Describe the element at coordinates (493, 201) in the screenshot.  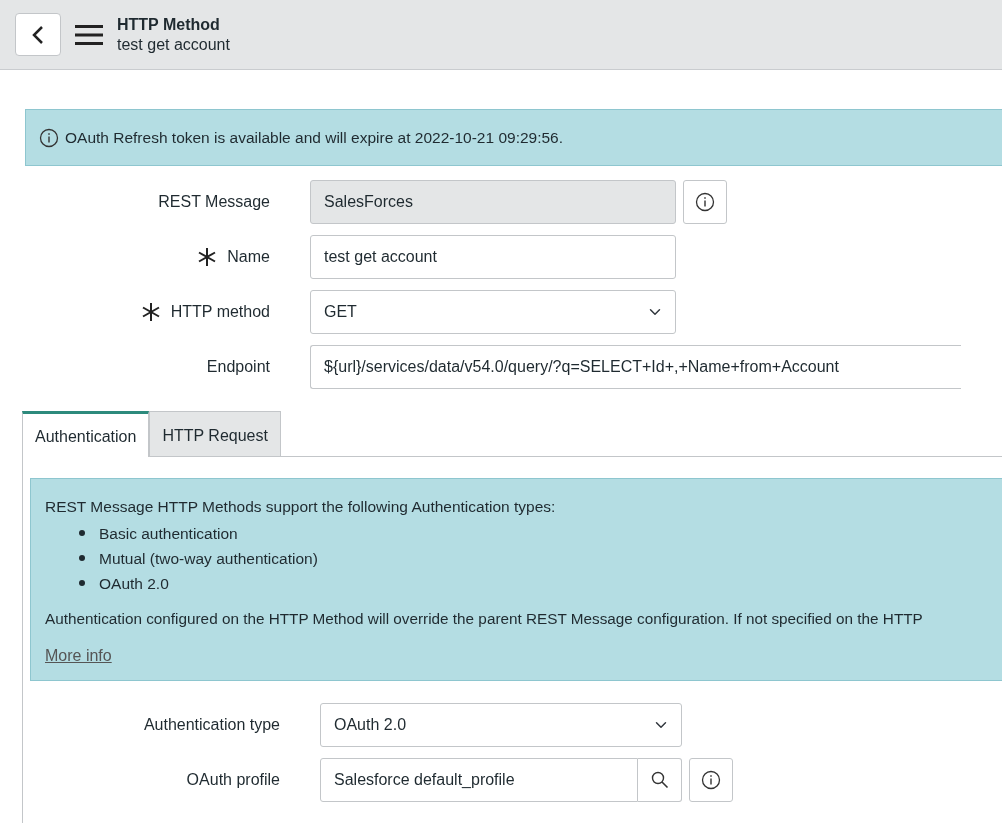
I see `text-field: SalesForces` at that location.